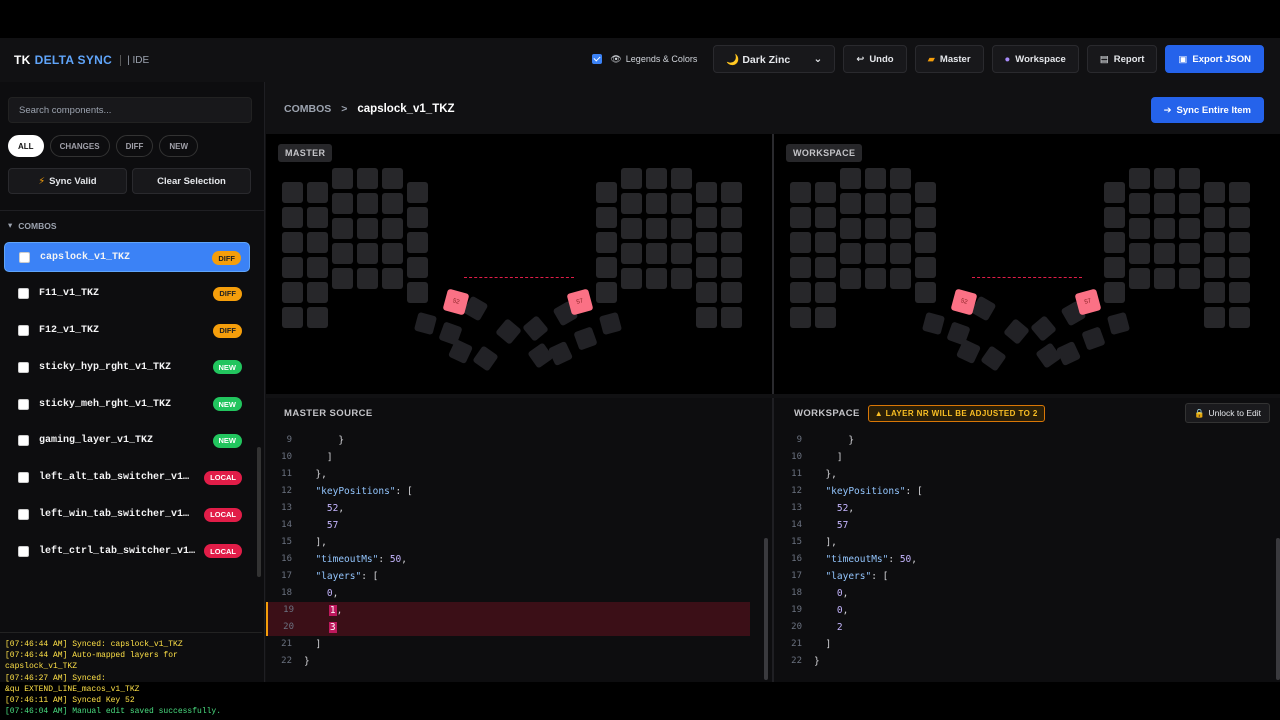  What do you see at coordinates (875, 59) in the screenshot?
I see `undo-button: ↩ Undo` at bounding box center [875, 59].